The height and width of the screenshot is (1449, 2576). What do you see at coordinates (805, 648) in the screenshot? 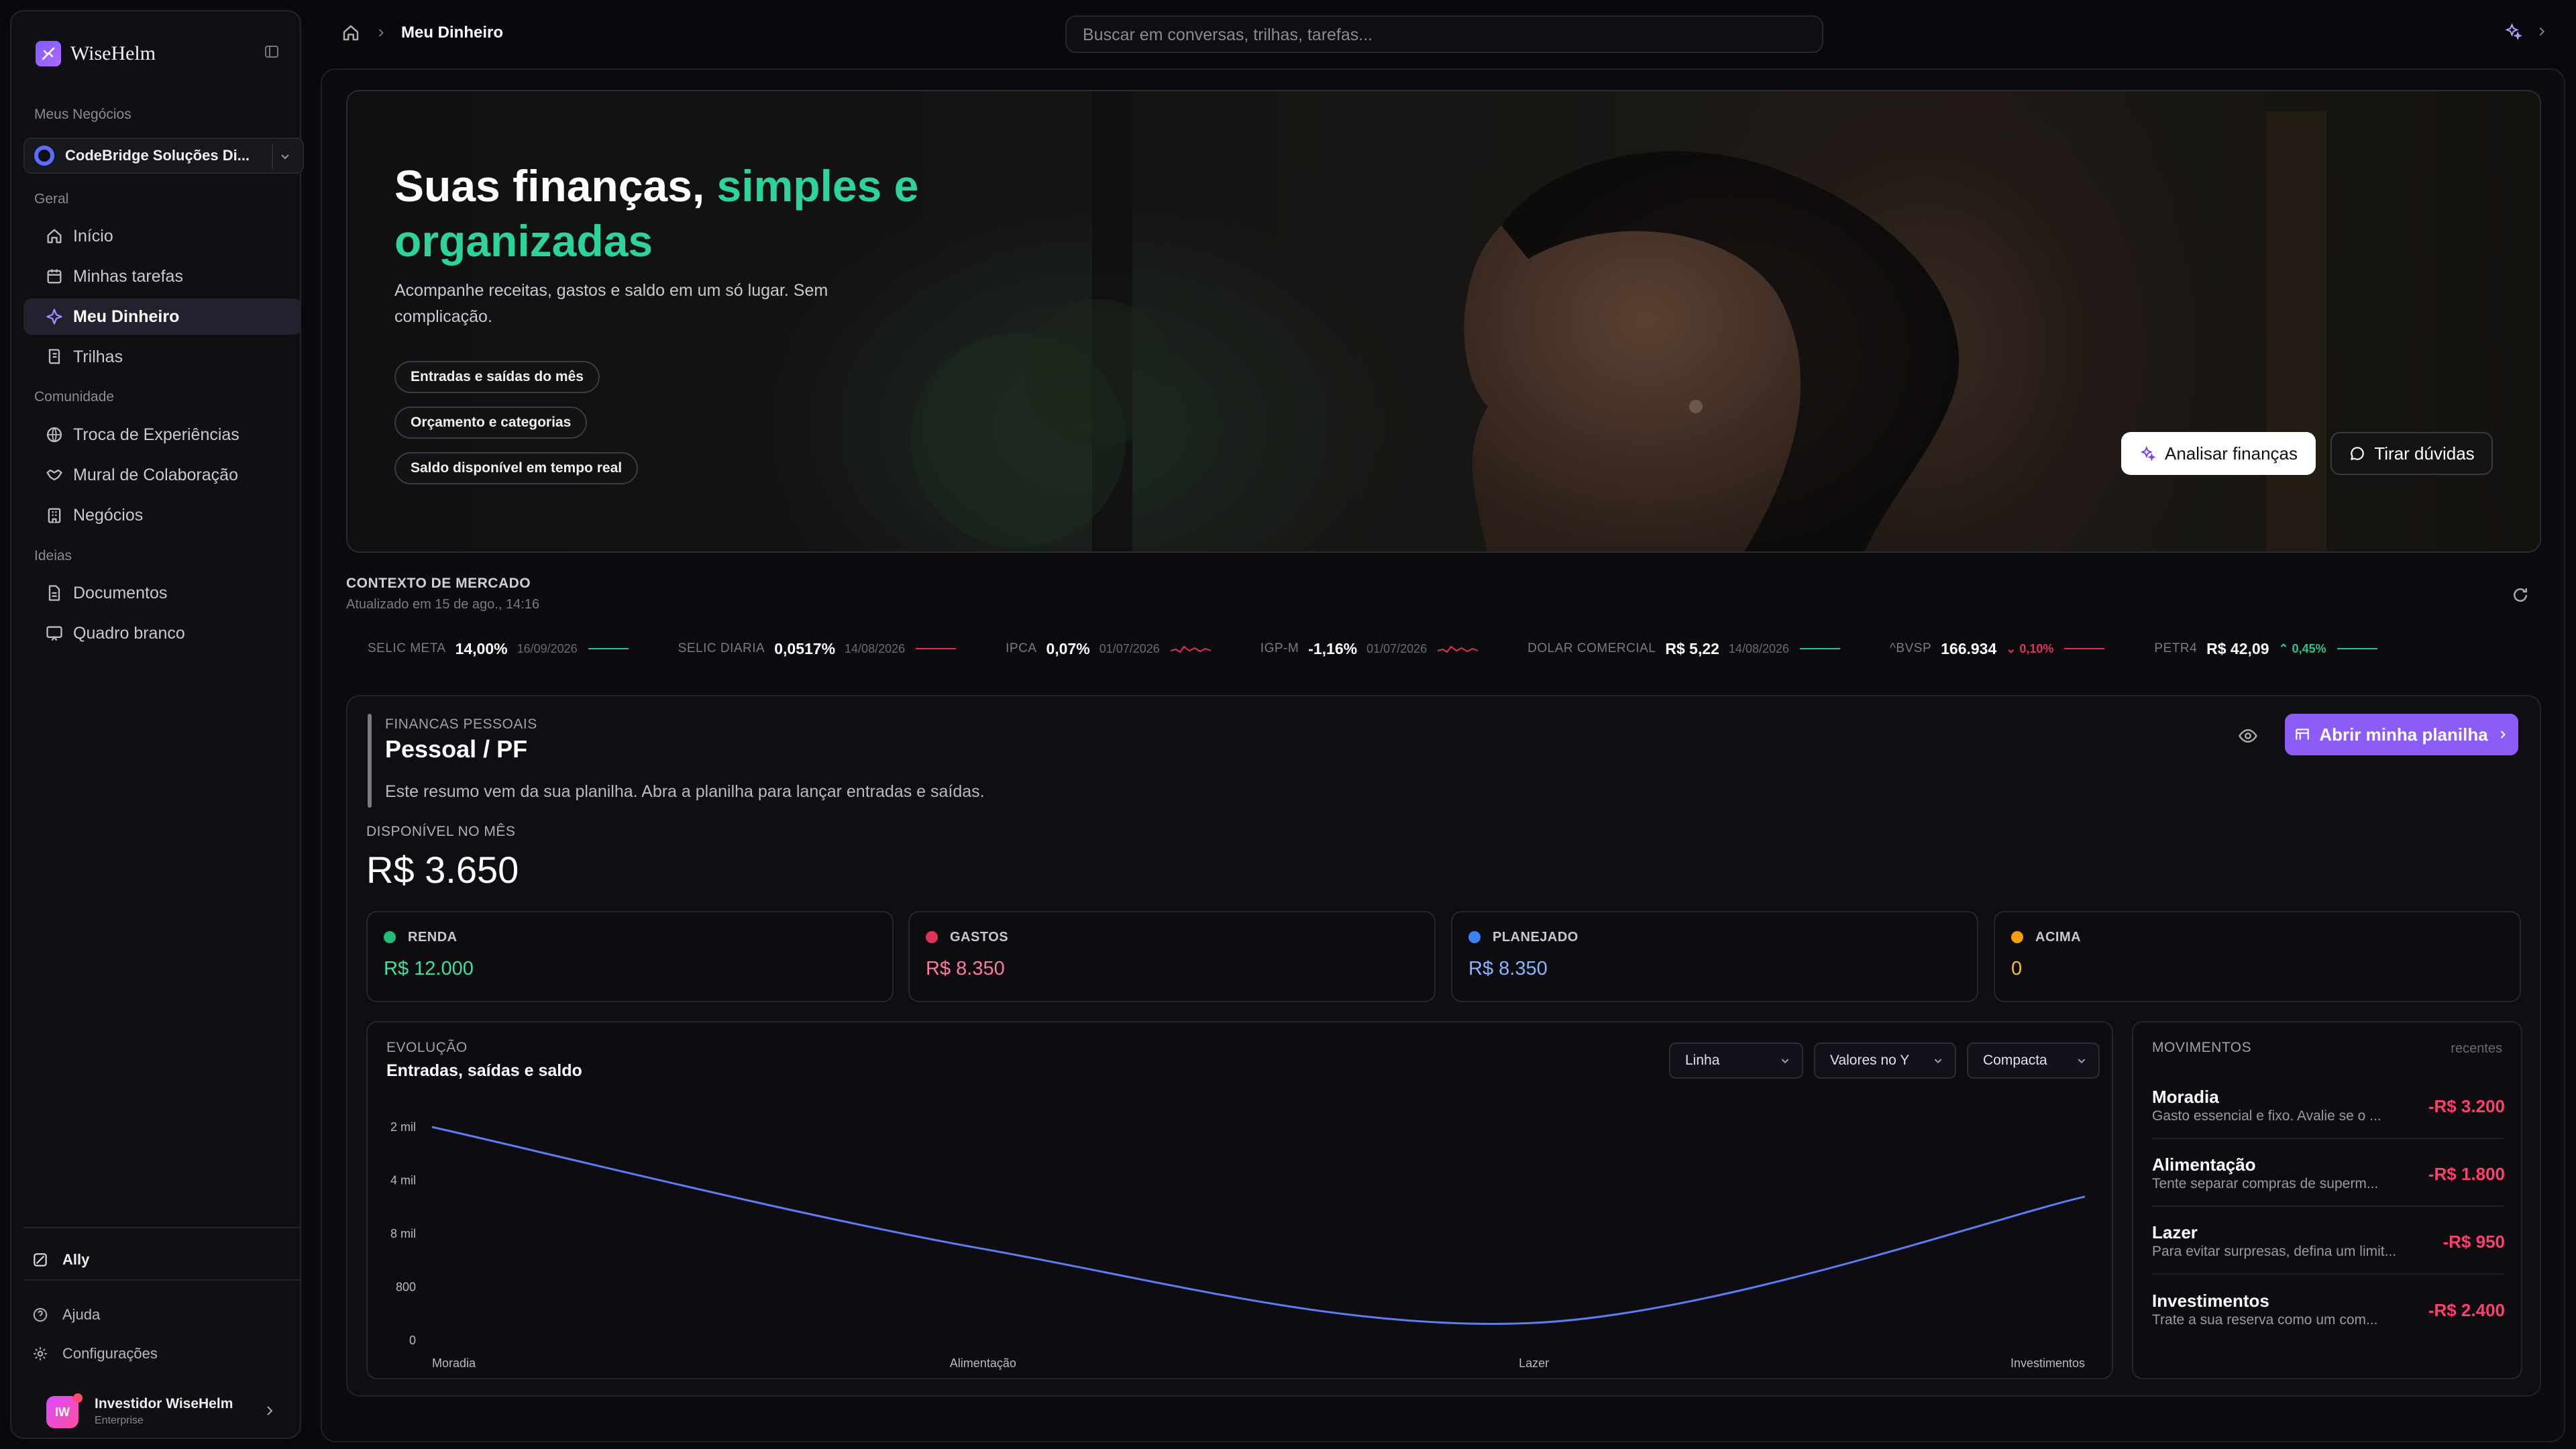
I see `ticker-value: 0,0517%` at bounding box center [805, 648].